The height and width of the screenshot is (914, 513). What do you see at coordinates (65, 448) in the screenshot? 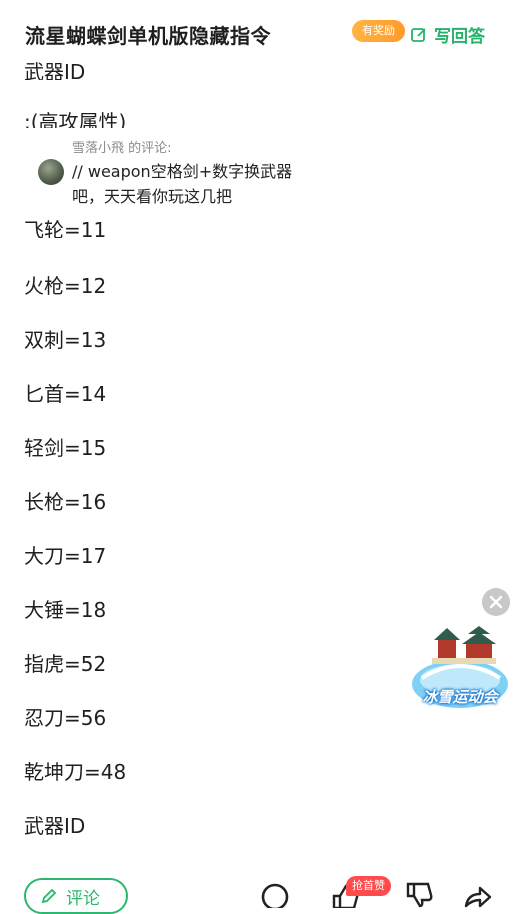
I see `content-line: 轻剑=15` at bounding box center [65, 448].